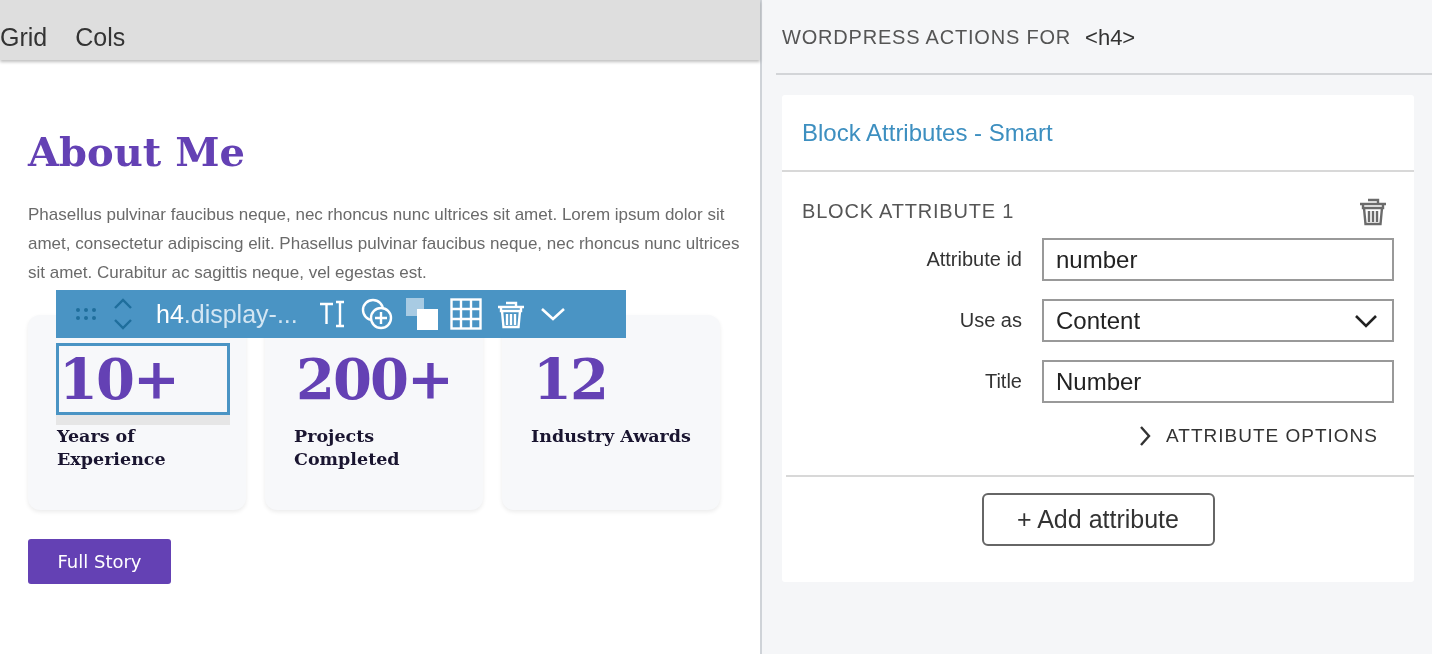 The height and width of the screenshot is (654, 1432). What do you see at coordinates (611, 436) in the screenshot?
I see `stat-label: Industry Awards` at bounding box center [611, 436].